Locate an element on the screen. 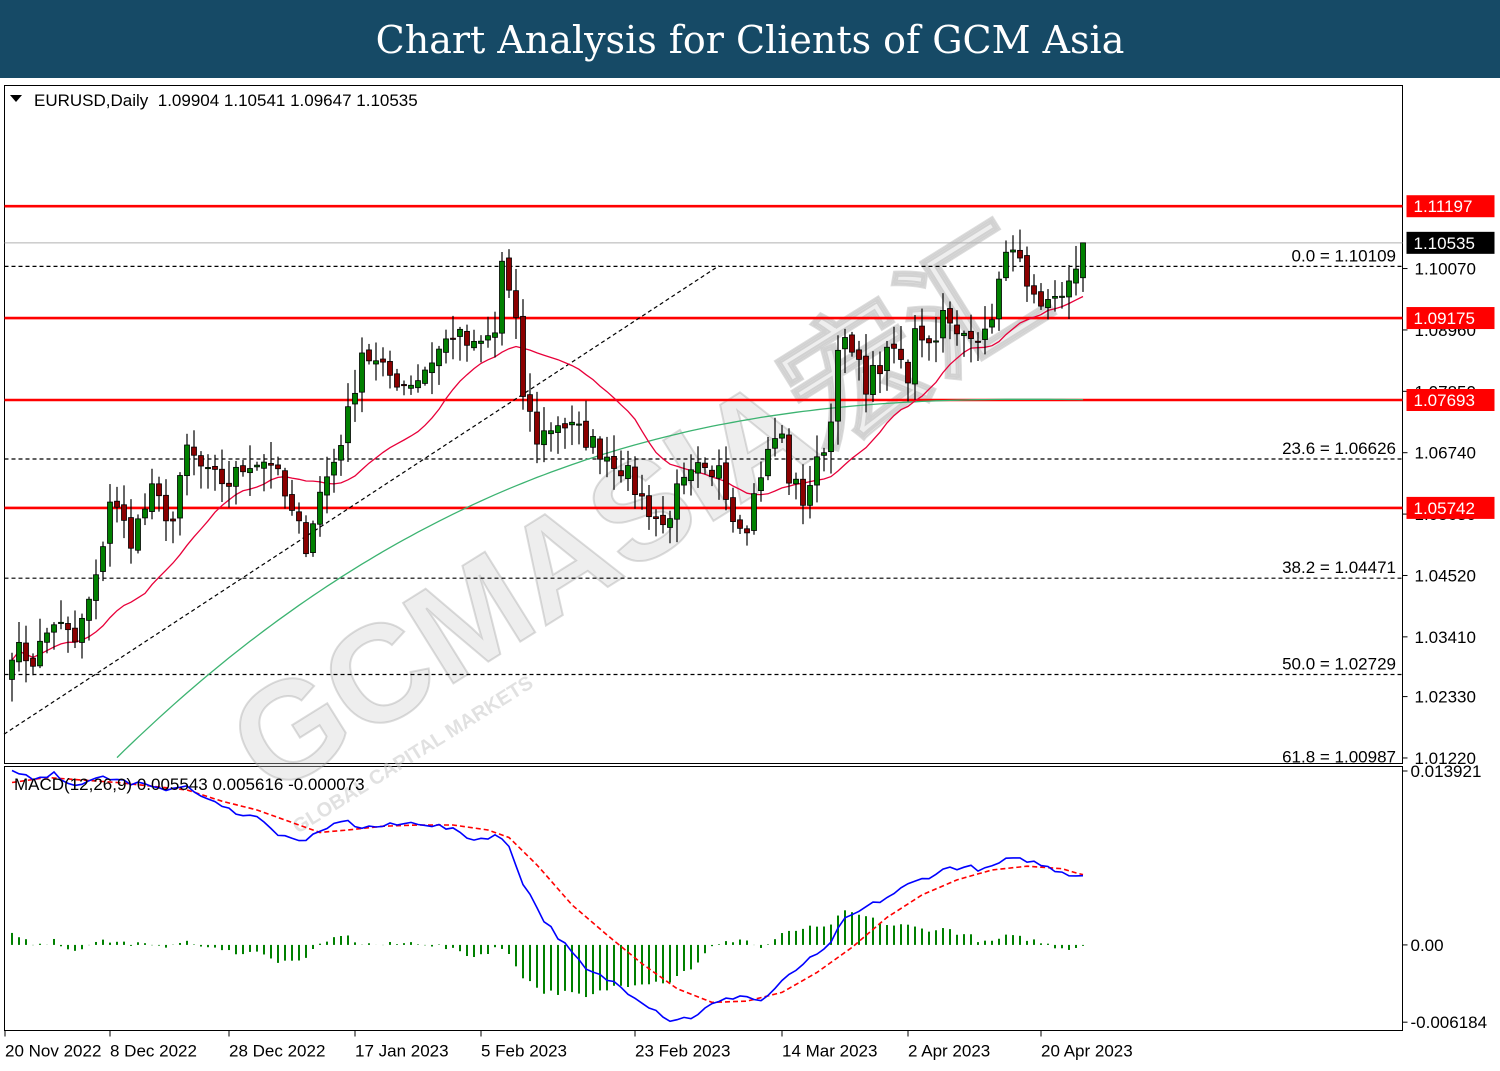  resistance-price-label: 1.05742 is located at coordinates (1444, 508).